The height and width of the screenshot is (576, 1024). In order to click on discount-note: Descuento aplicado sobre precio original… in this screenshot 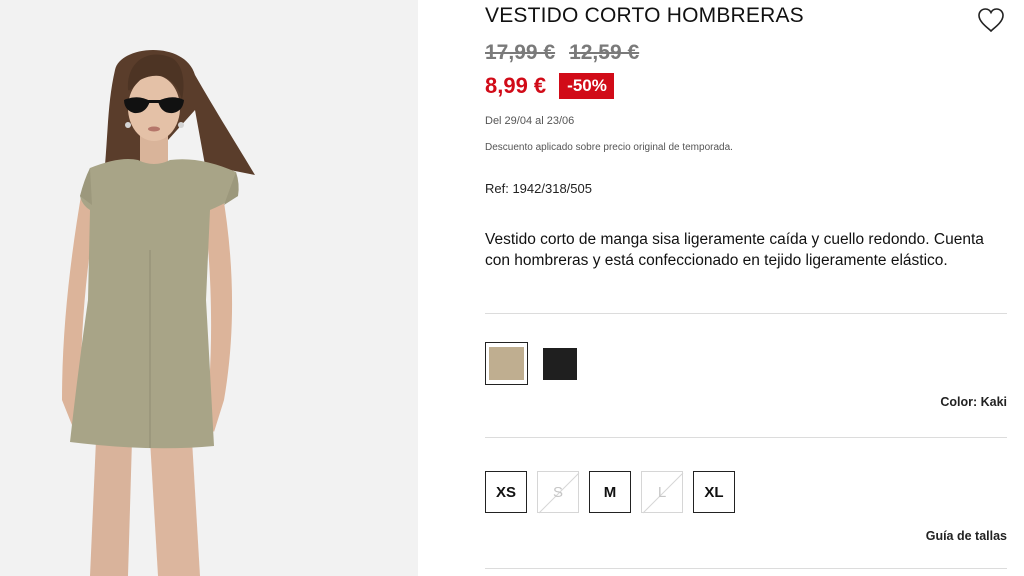, I will do `click(609, 147)`.